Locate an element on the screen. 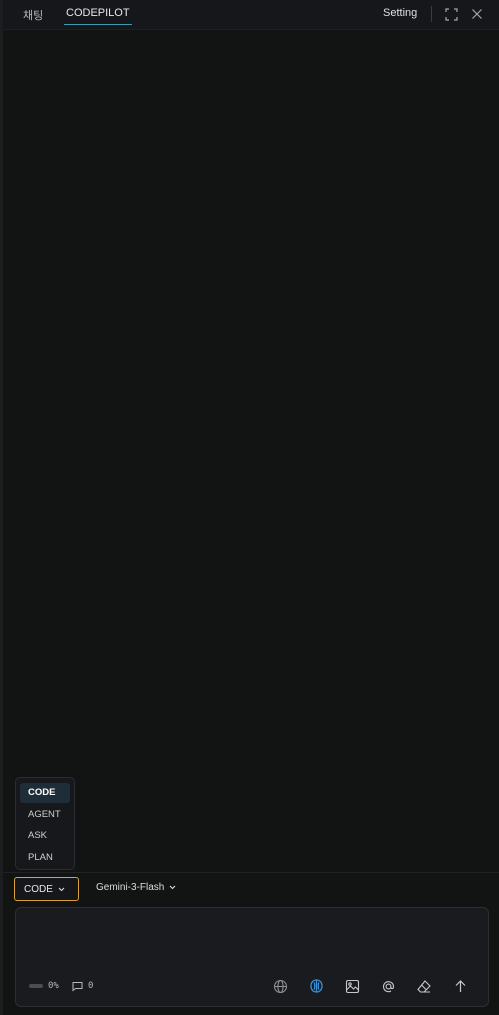  model-select: Gemini-3-Flash is located at coordinates (136, 887).